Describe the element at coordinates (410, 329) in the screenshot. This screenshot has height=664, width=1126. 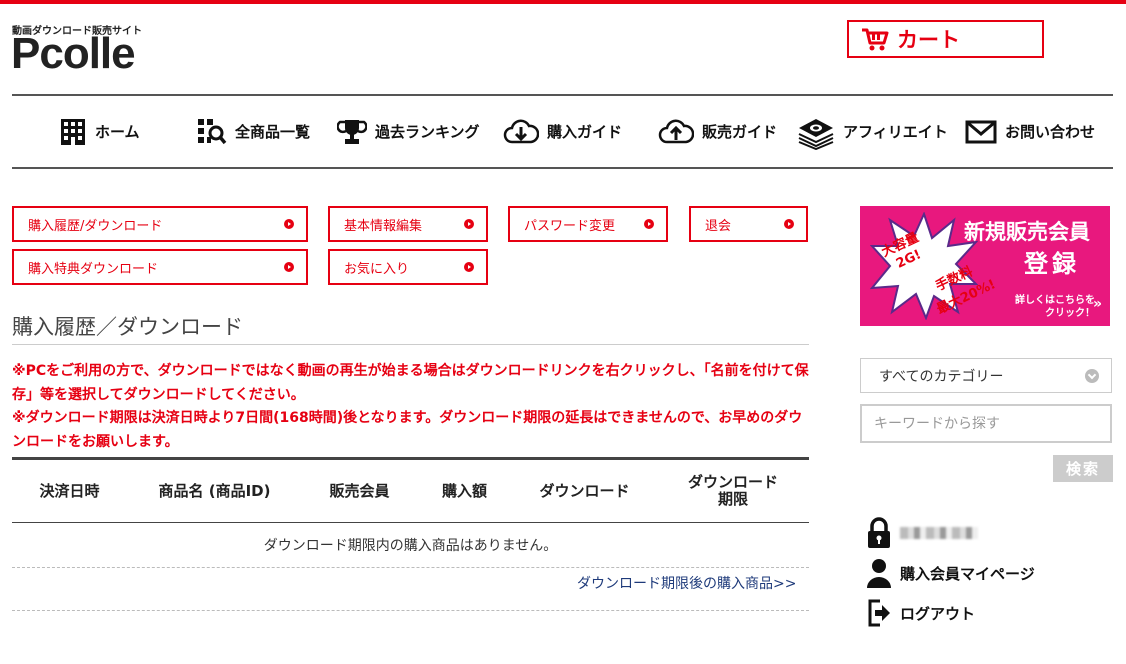
I see `page-title: 購入履歴／ダウンロード` at that location.